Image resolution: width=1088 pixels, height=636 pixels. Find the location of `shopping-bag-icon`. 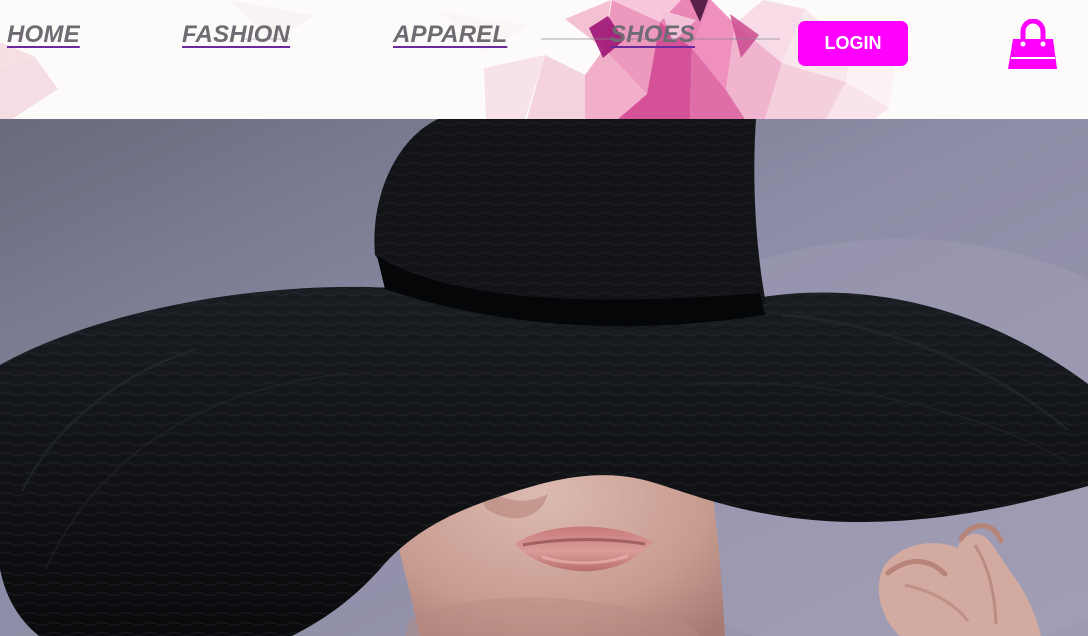

shopping-bag-icon is located at coordinates (1032, 43).